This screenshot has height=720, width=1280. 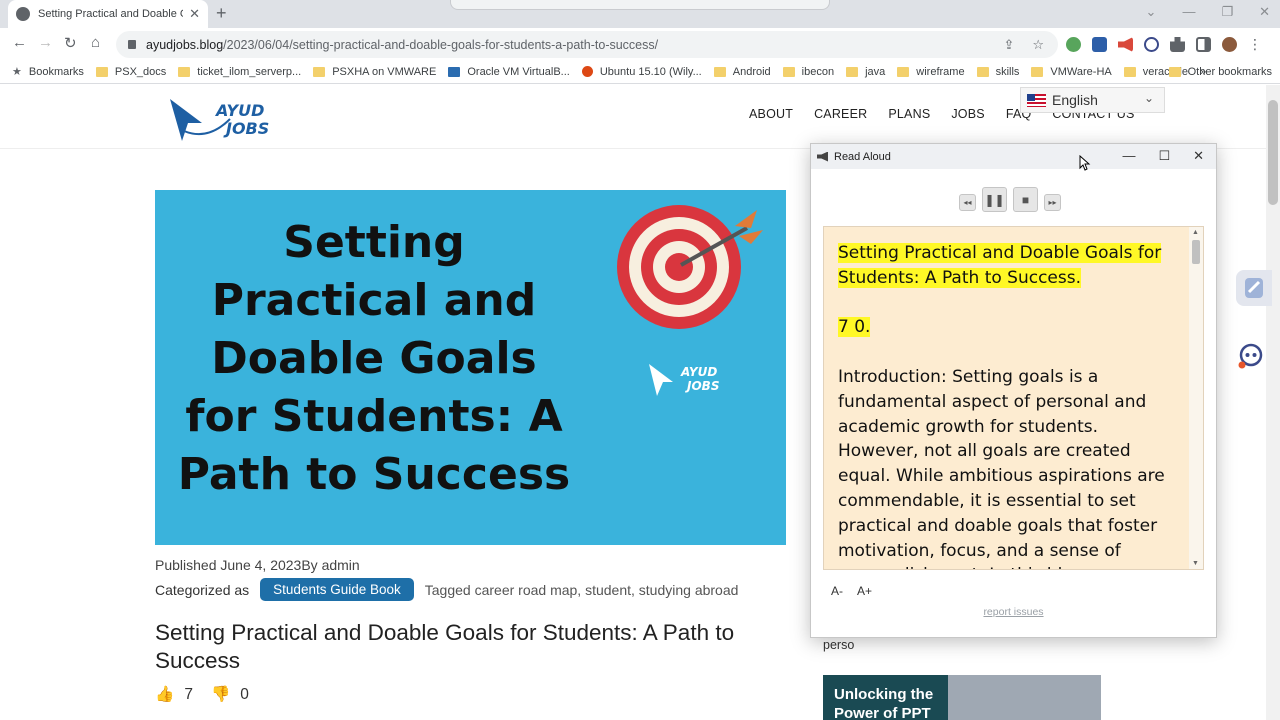 What do you see at coordinates (1208, 12) in the screenshot?
I see `window-controls: ⌄ — ❐ ✕` at bounding box center [1208, 12].